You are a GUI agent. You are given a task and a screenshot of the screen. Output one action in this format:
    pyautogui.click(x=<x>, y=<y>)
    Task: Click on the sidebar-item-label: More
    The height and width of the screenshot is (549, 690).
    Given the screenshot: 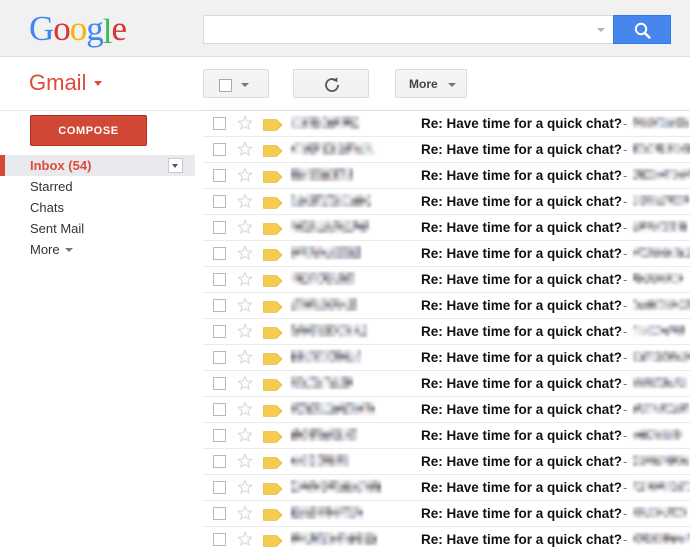 What is the action you would take?
    pyautogui.click(x=45, y=249)
    